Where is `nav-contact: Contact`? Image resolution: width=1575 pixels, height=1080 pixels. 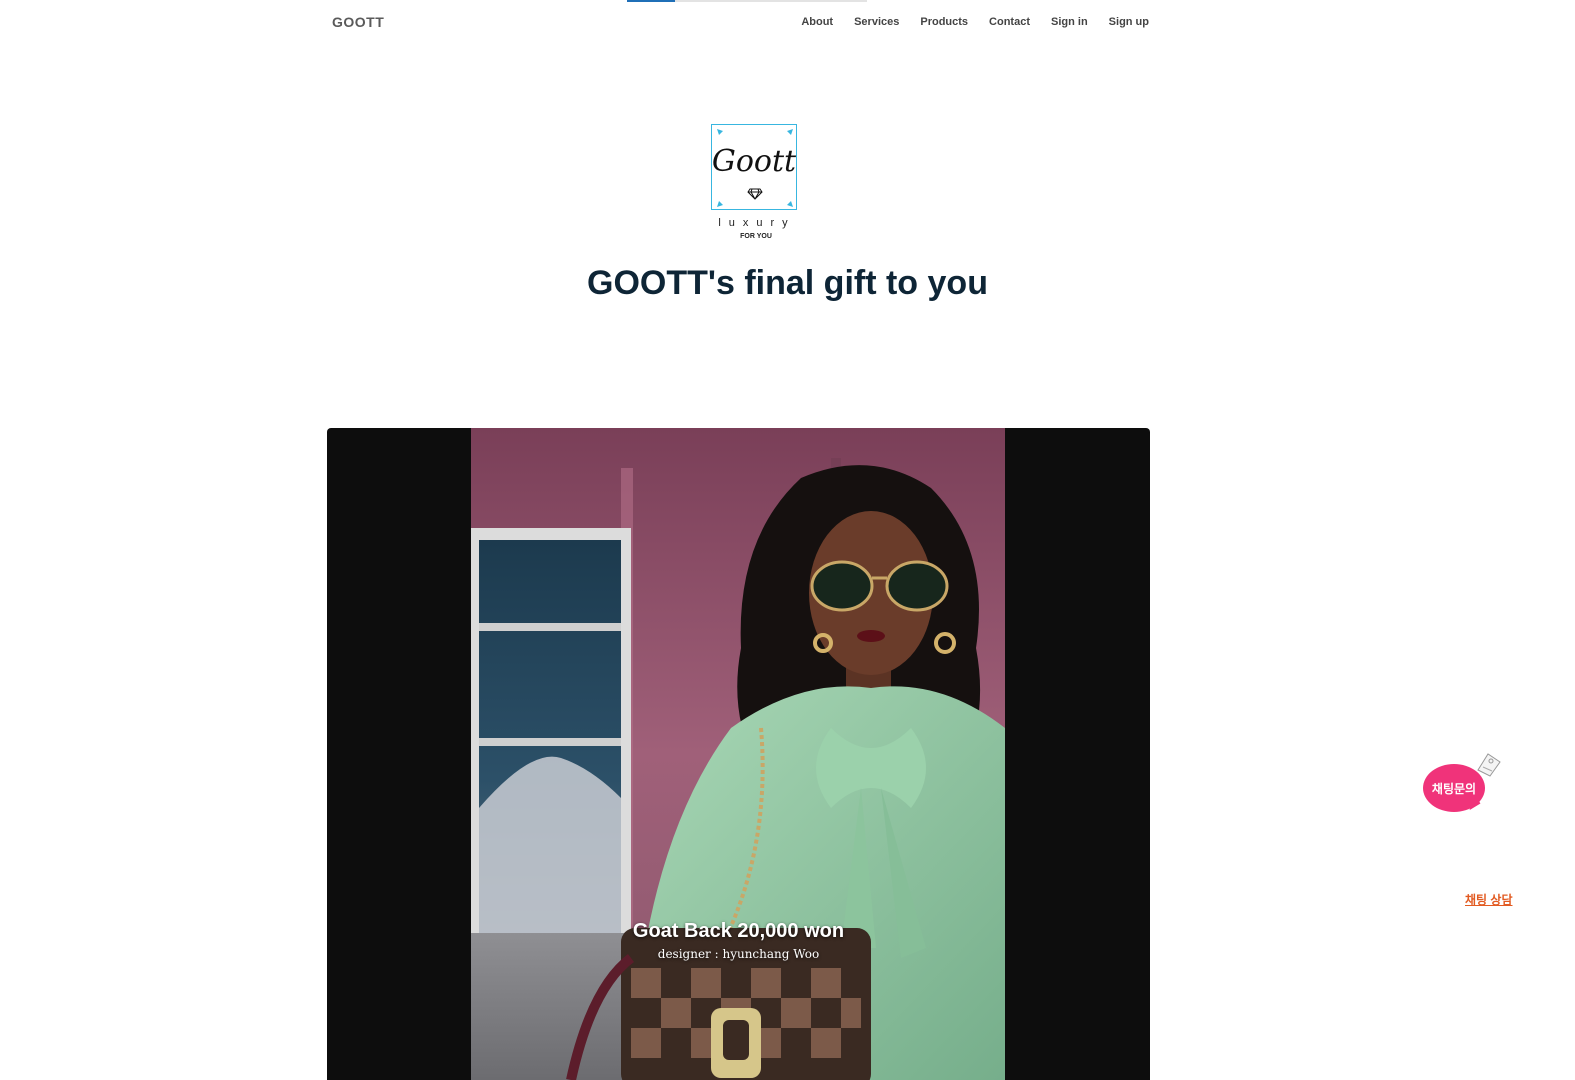 nav-contact: Contact is located at coordinates (1009, 22).